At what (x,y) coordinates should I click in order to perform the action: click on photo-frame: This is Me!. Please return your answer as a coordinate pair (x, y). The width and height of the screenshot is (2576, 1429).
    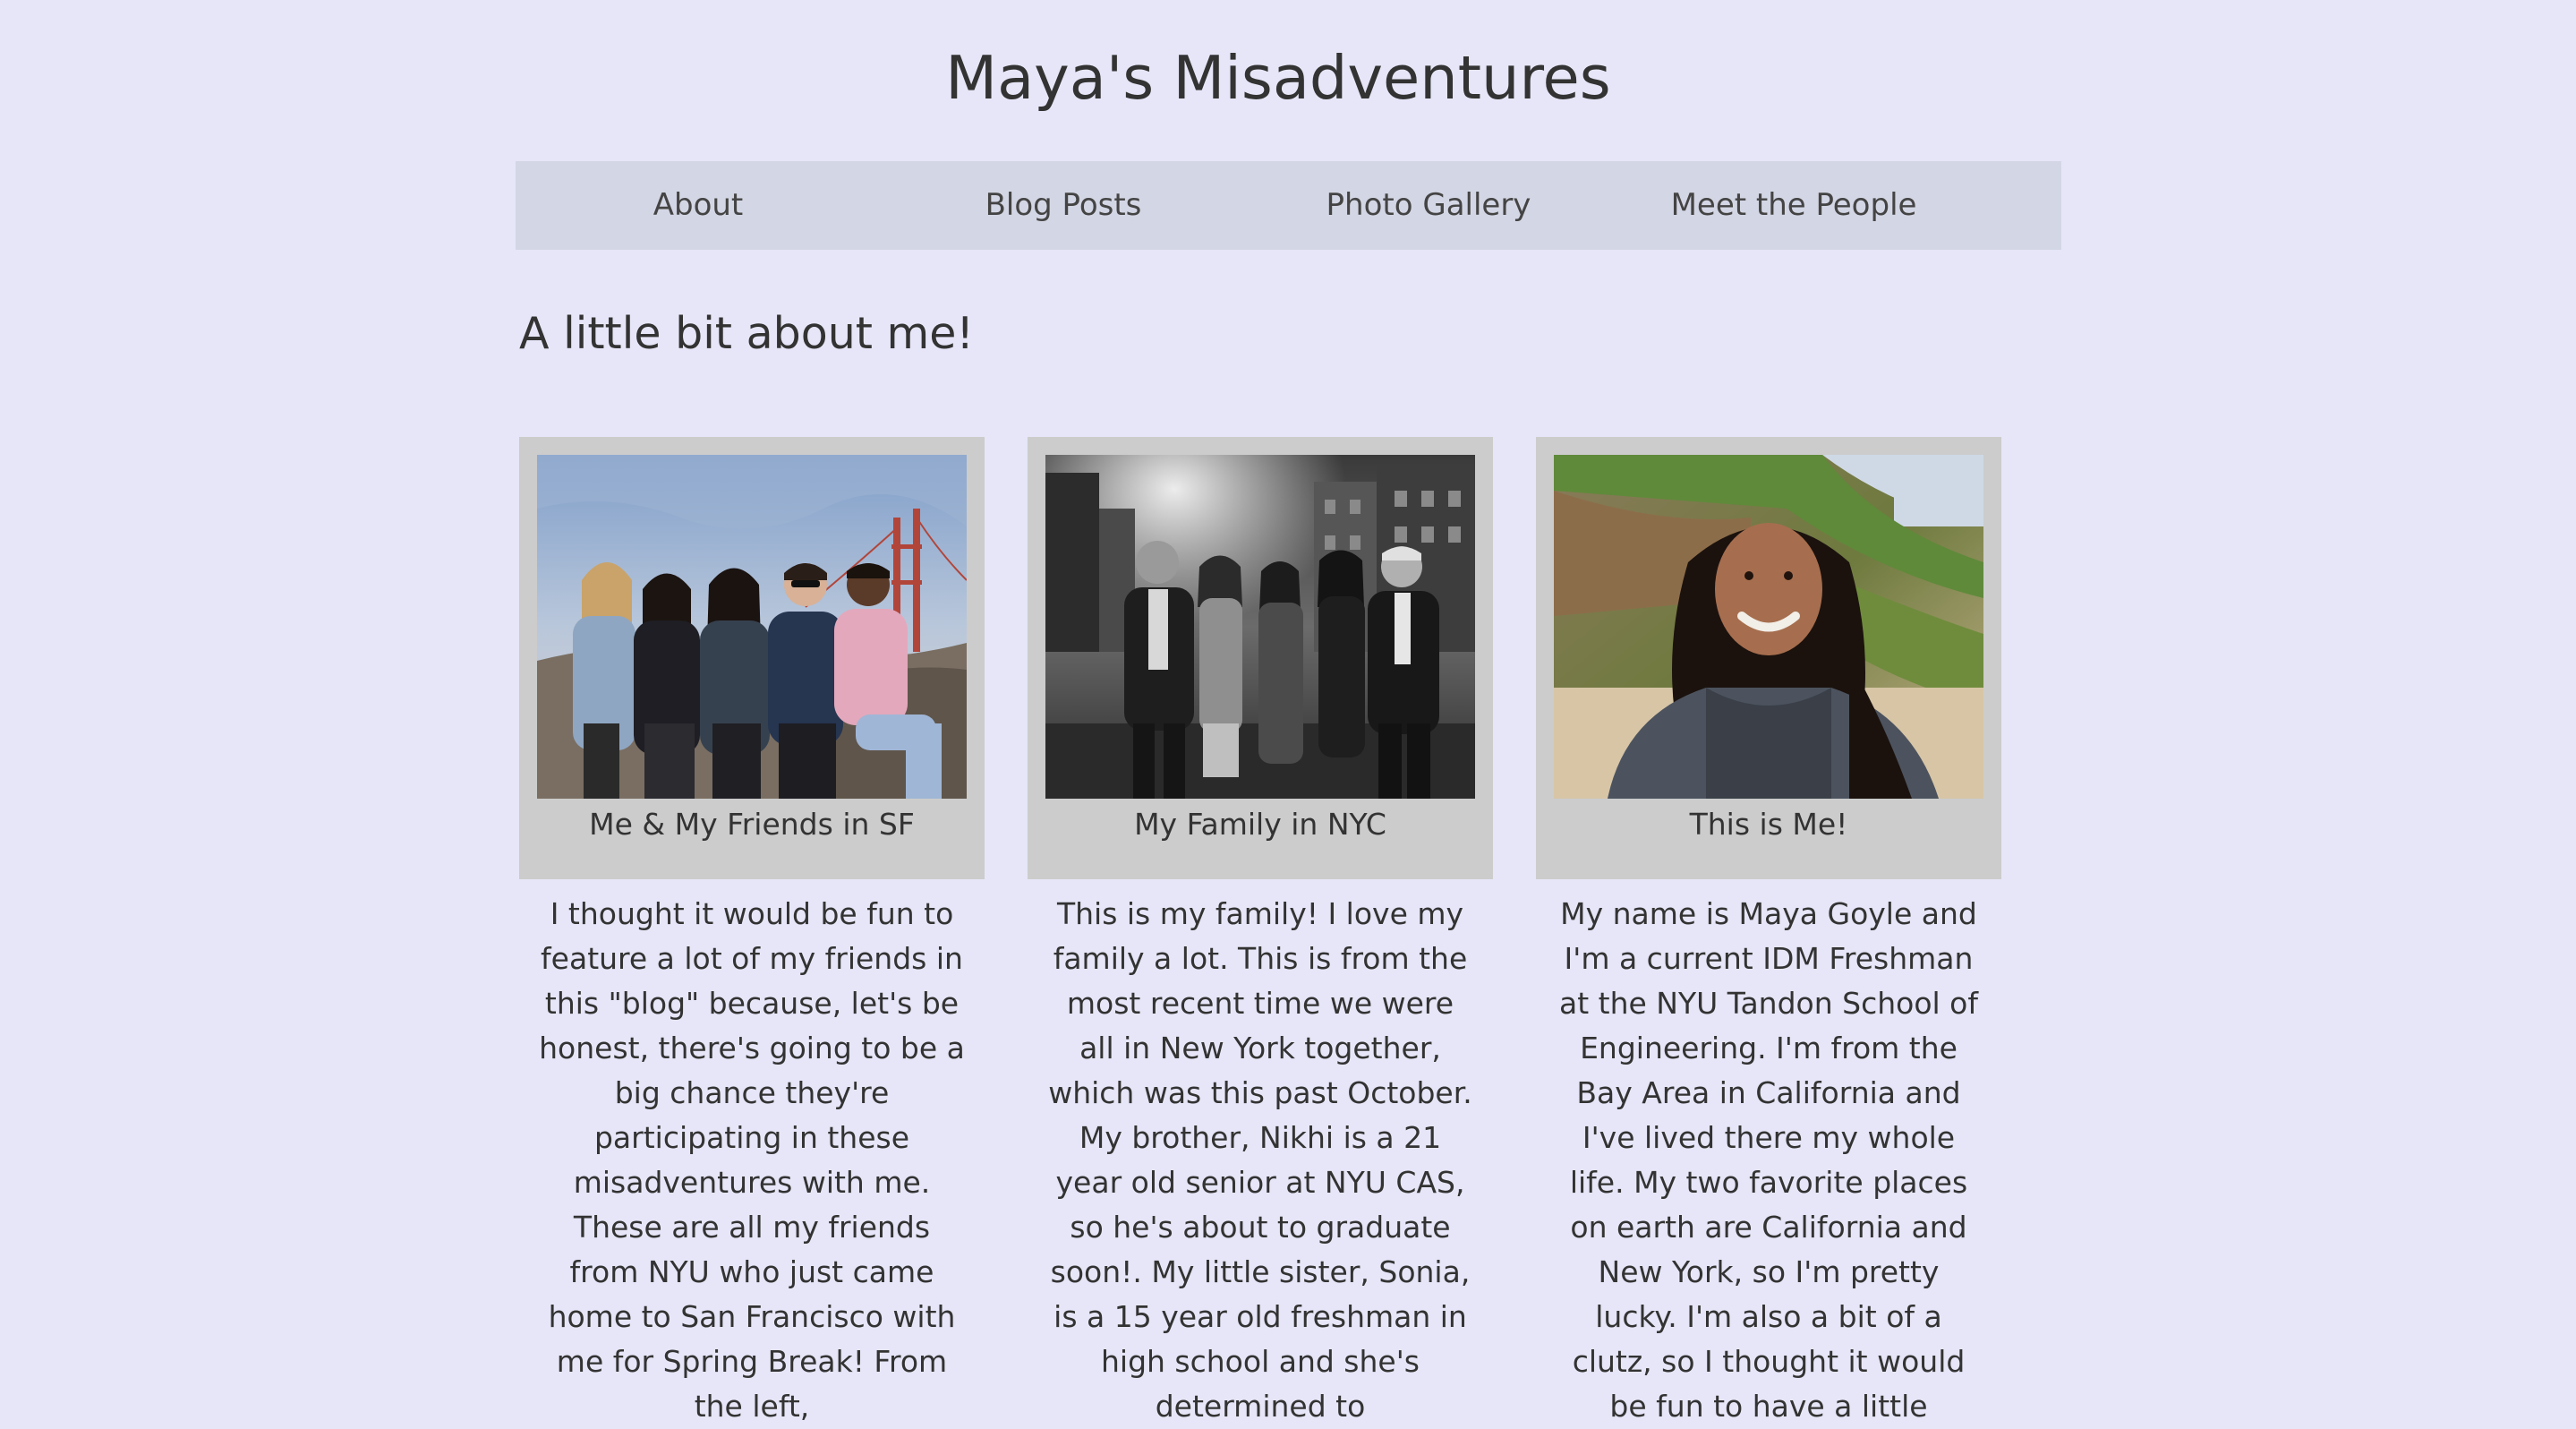
    Looking at the image, I should click on (1768, 658).